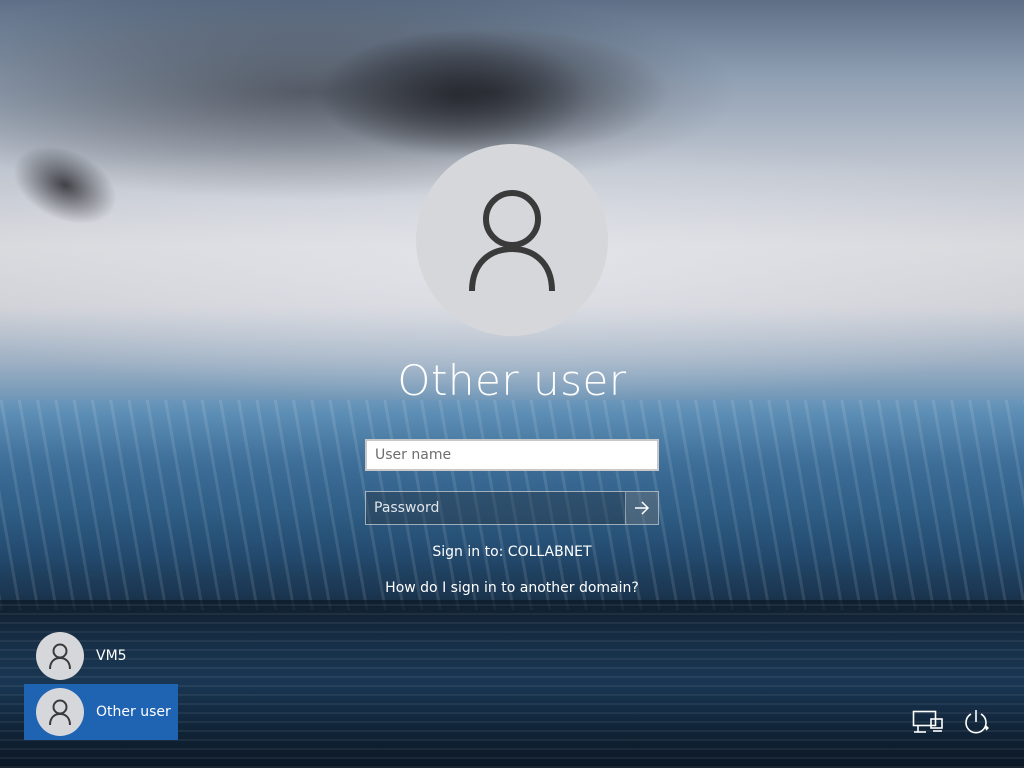 The width and height of the screenshot is (1024, 768). I want to click on power-icon, so click(977, 722).